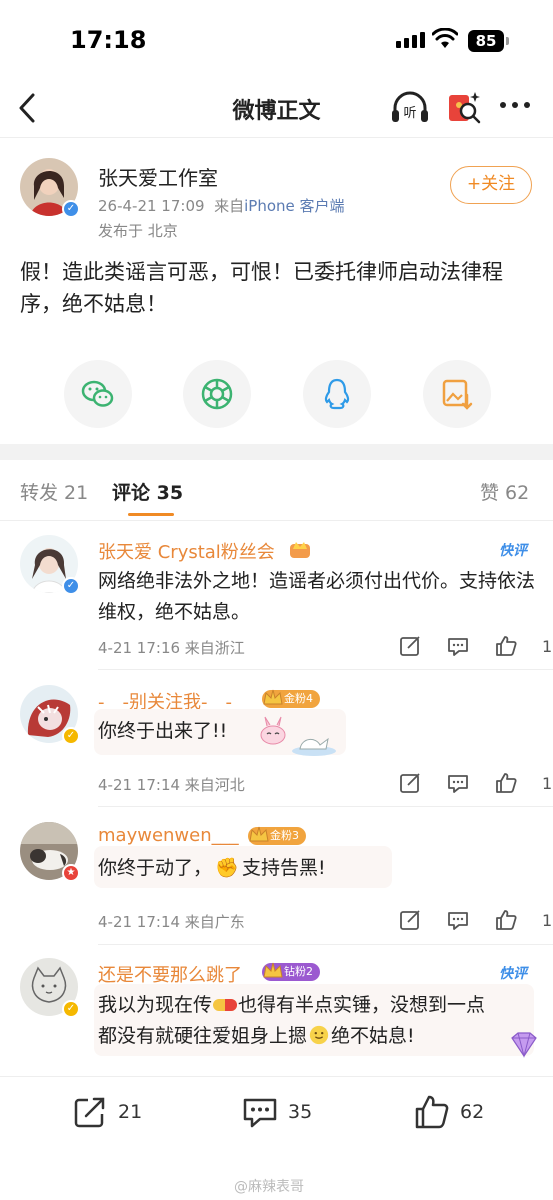  I want to click on comment-meta: 4-21 17:16 来自浙江, so click(171, 648).